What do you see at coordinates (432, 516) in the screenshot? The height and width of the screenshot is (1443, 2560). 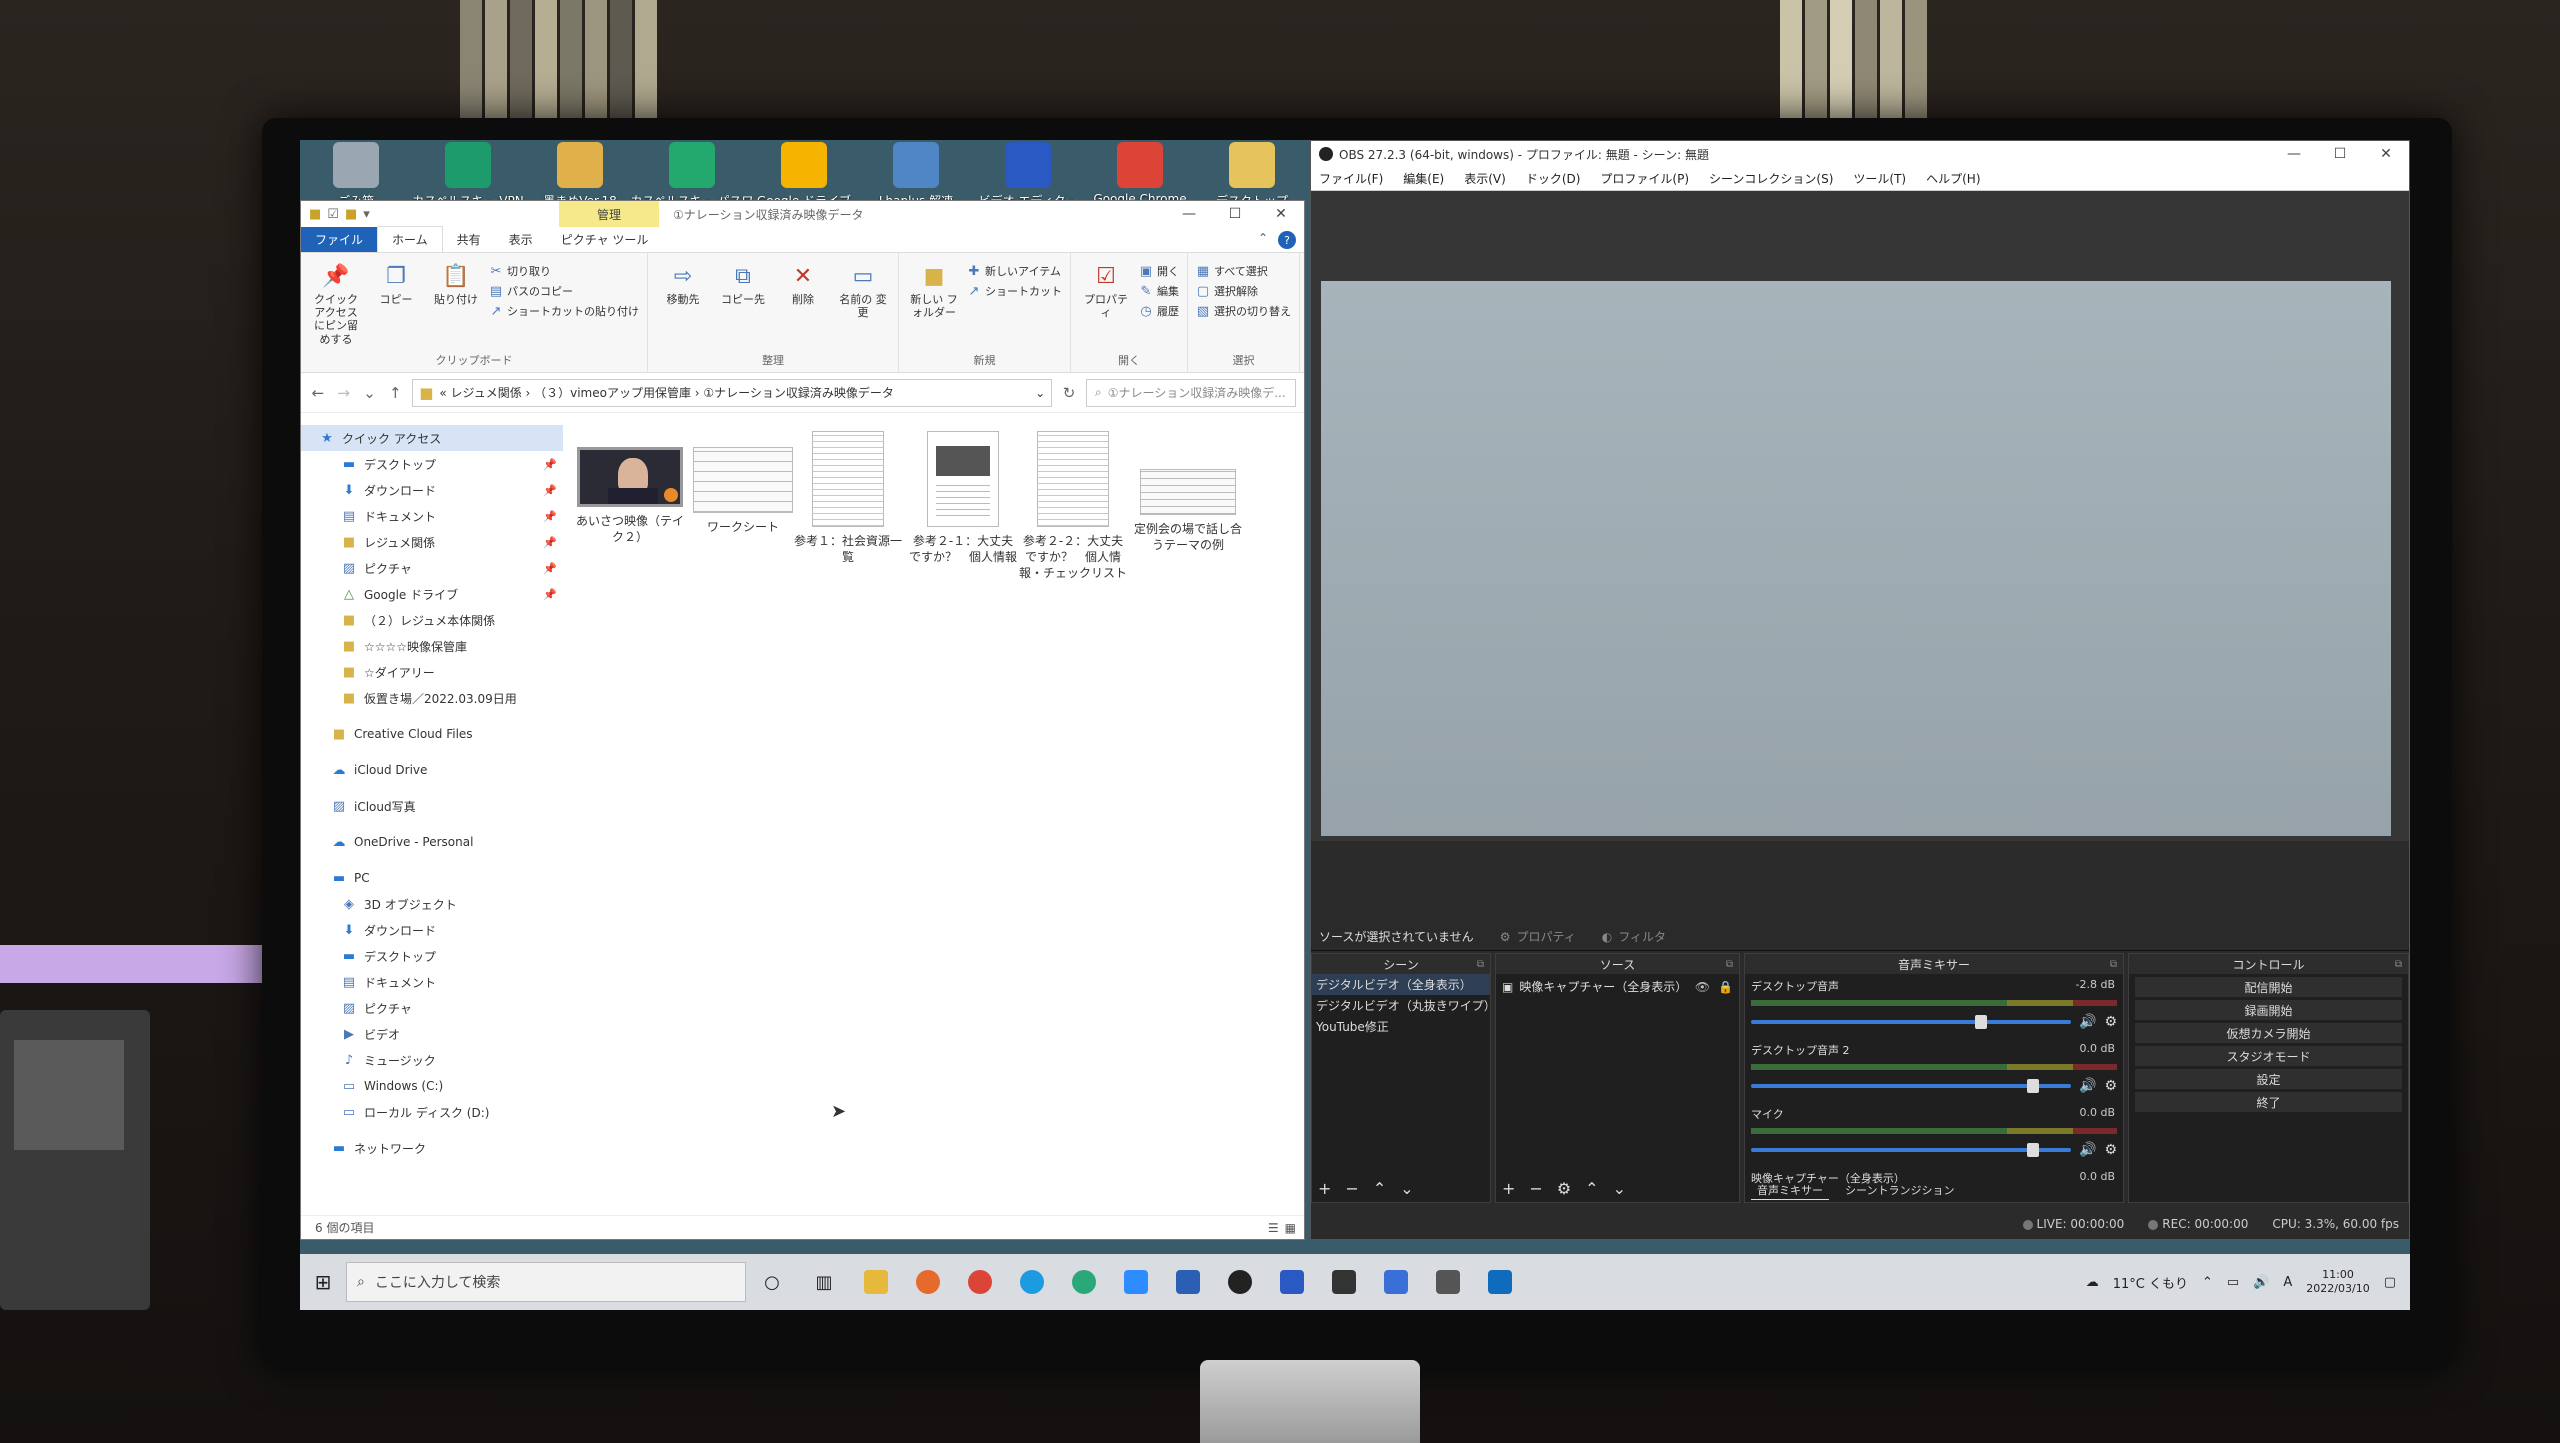 I see `nav-item: ▤ ドキュメント 📌` at bounding box center [432, 516].